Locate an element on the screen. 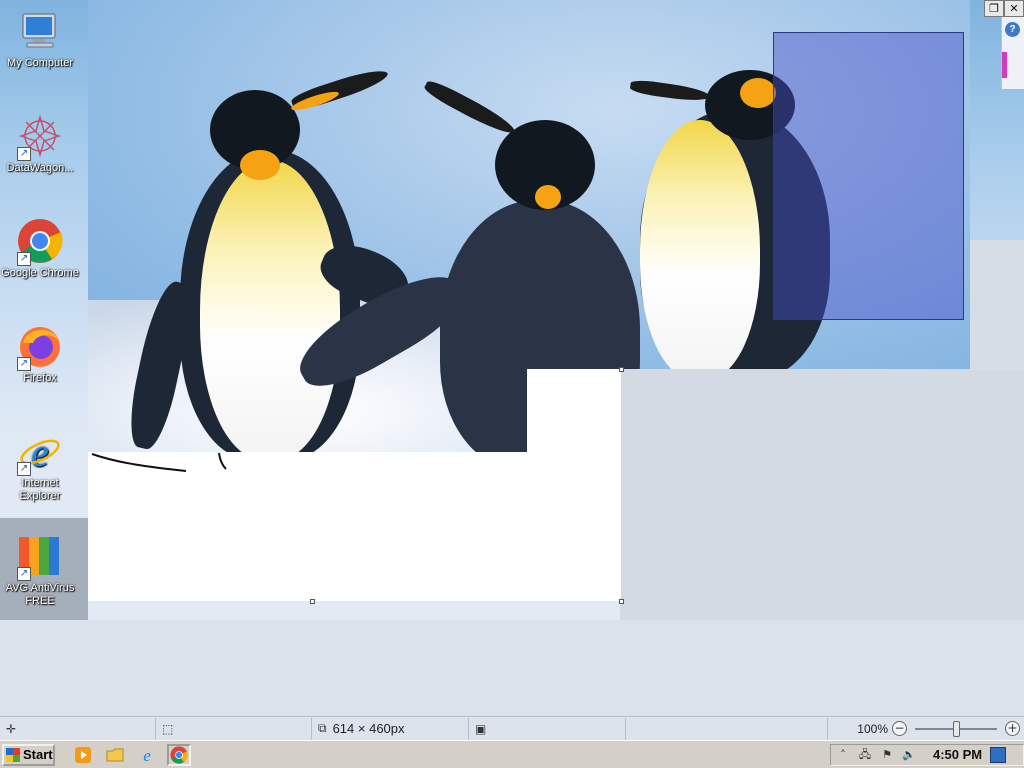 Image resolution: width=1024 pixels, height=768 pixels. selection-size-cell: ⬚ is located at coordinates (234, 728).